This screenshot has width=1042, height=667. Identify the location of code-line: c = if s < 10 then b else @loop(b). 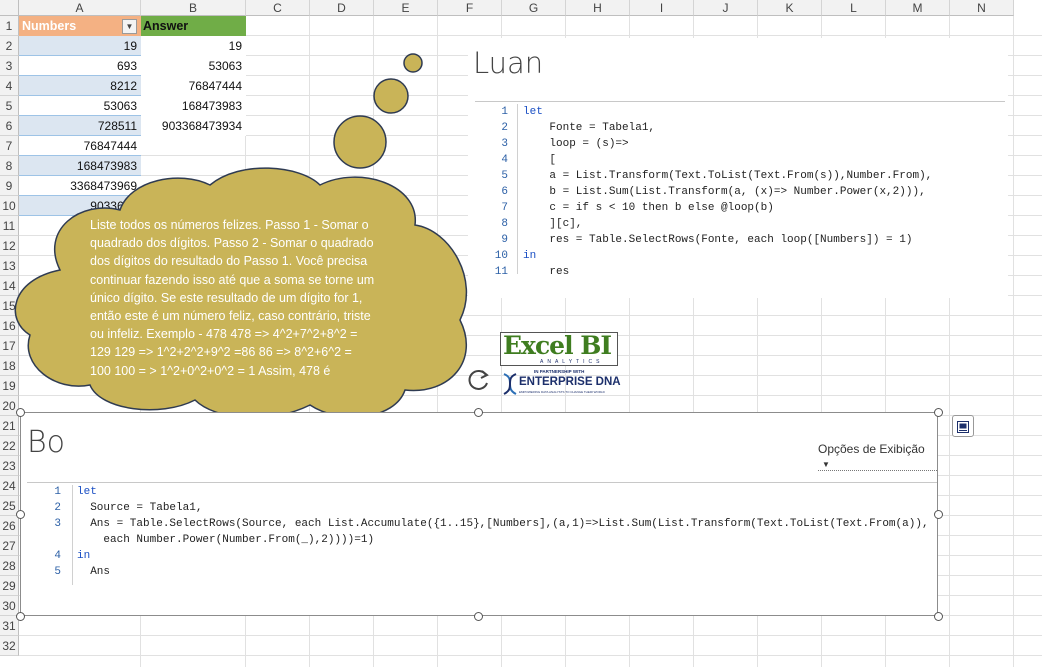
(648, 208).